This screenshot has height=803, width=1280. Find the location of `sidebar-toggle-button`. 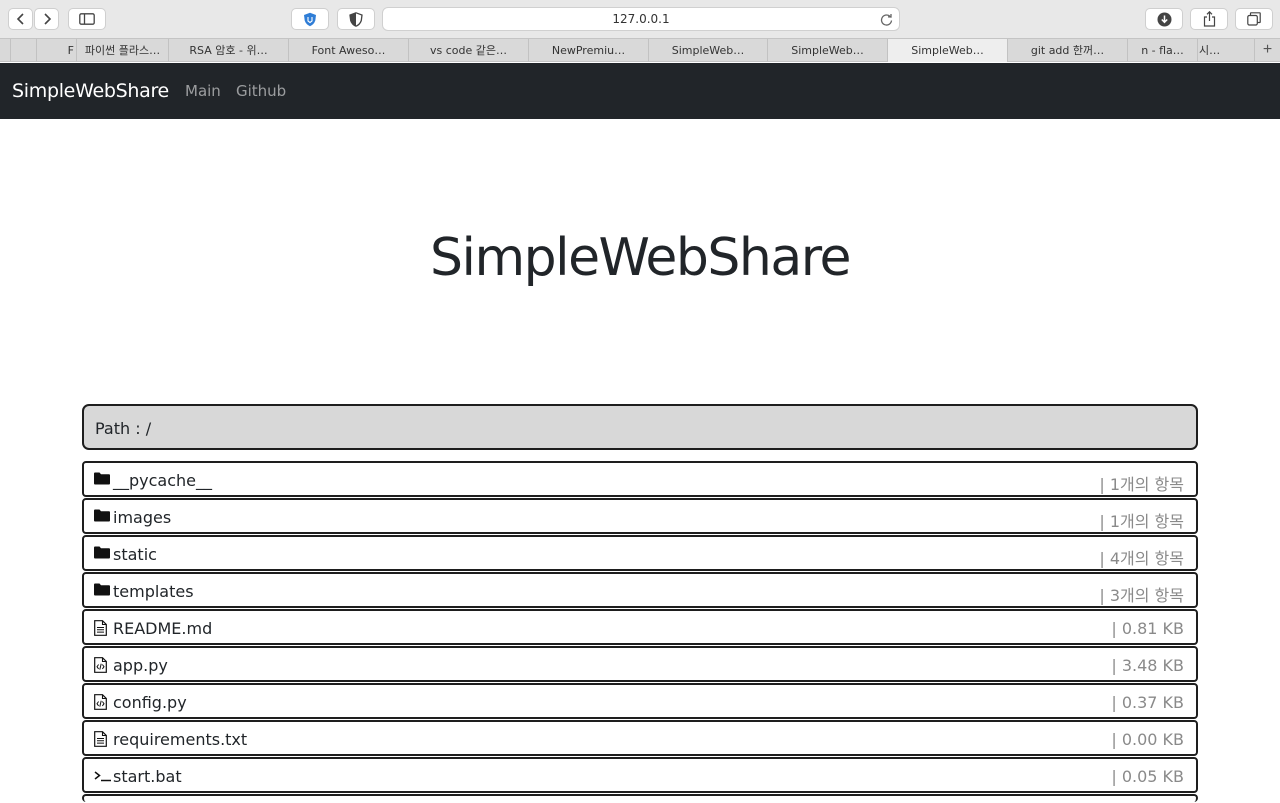

sidebar-toggle-button is located at coordinates (87, 19).